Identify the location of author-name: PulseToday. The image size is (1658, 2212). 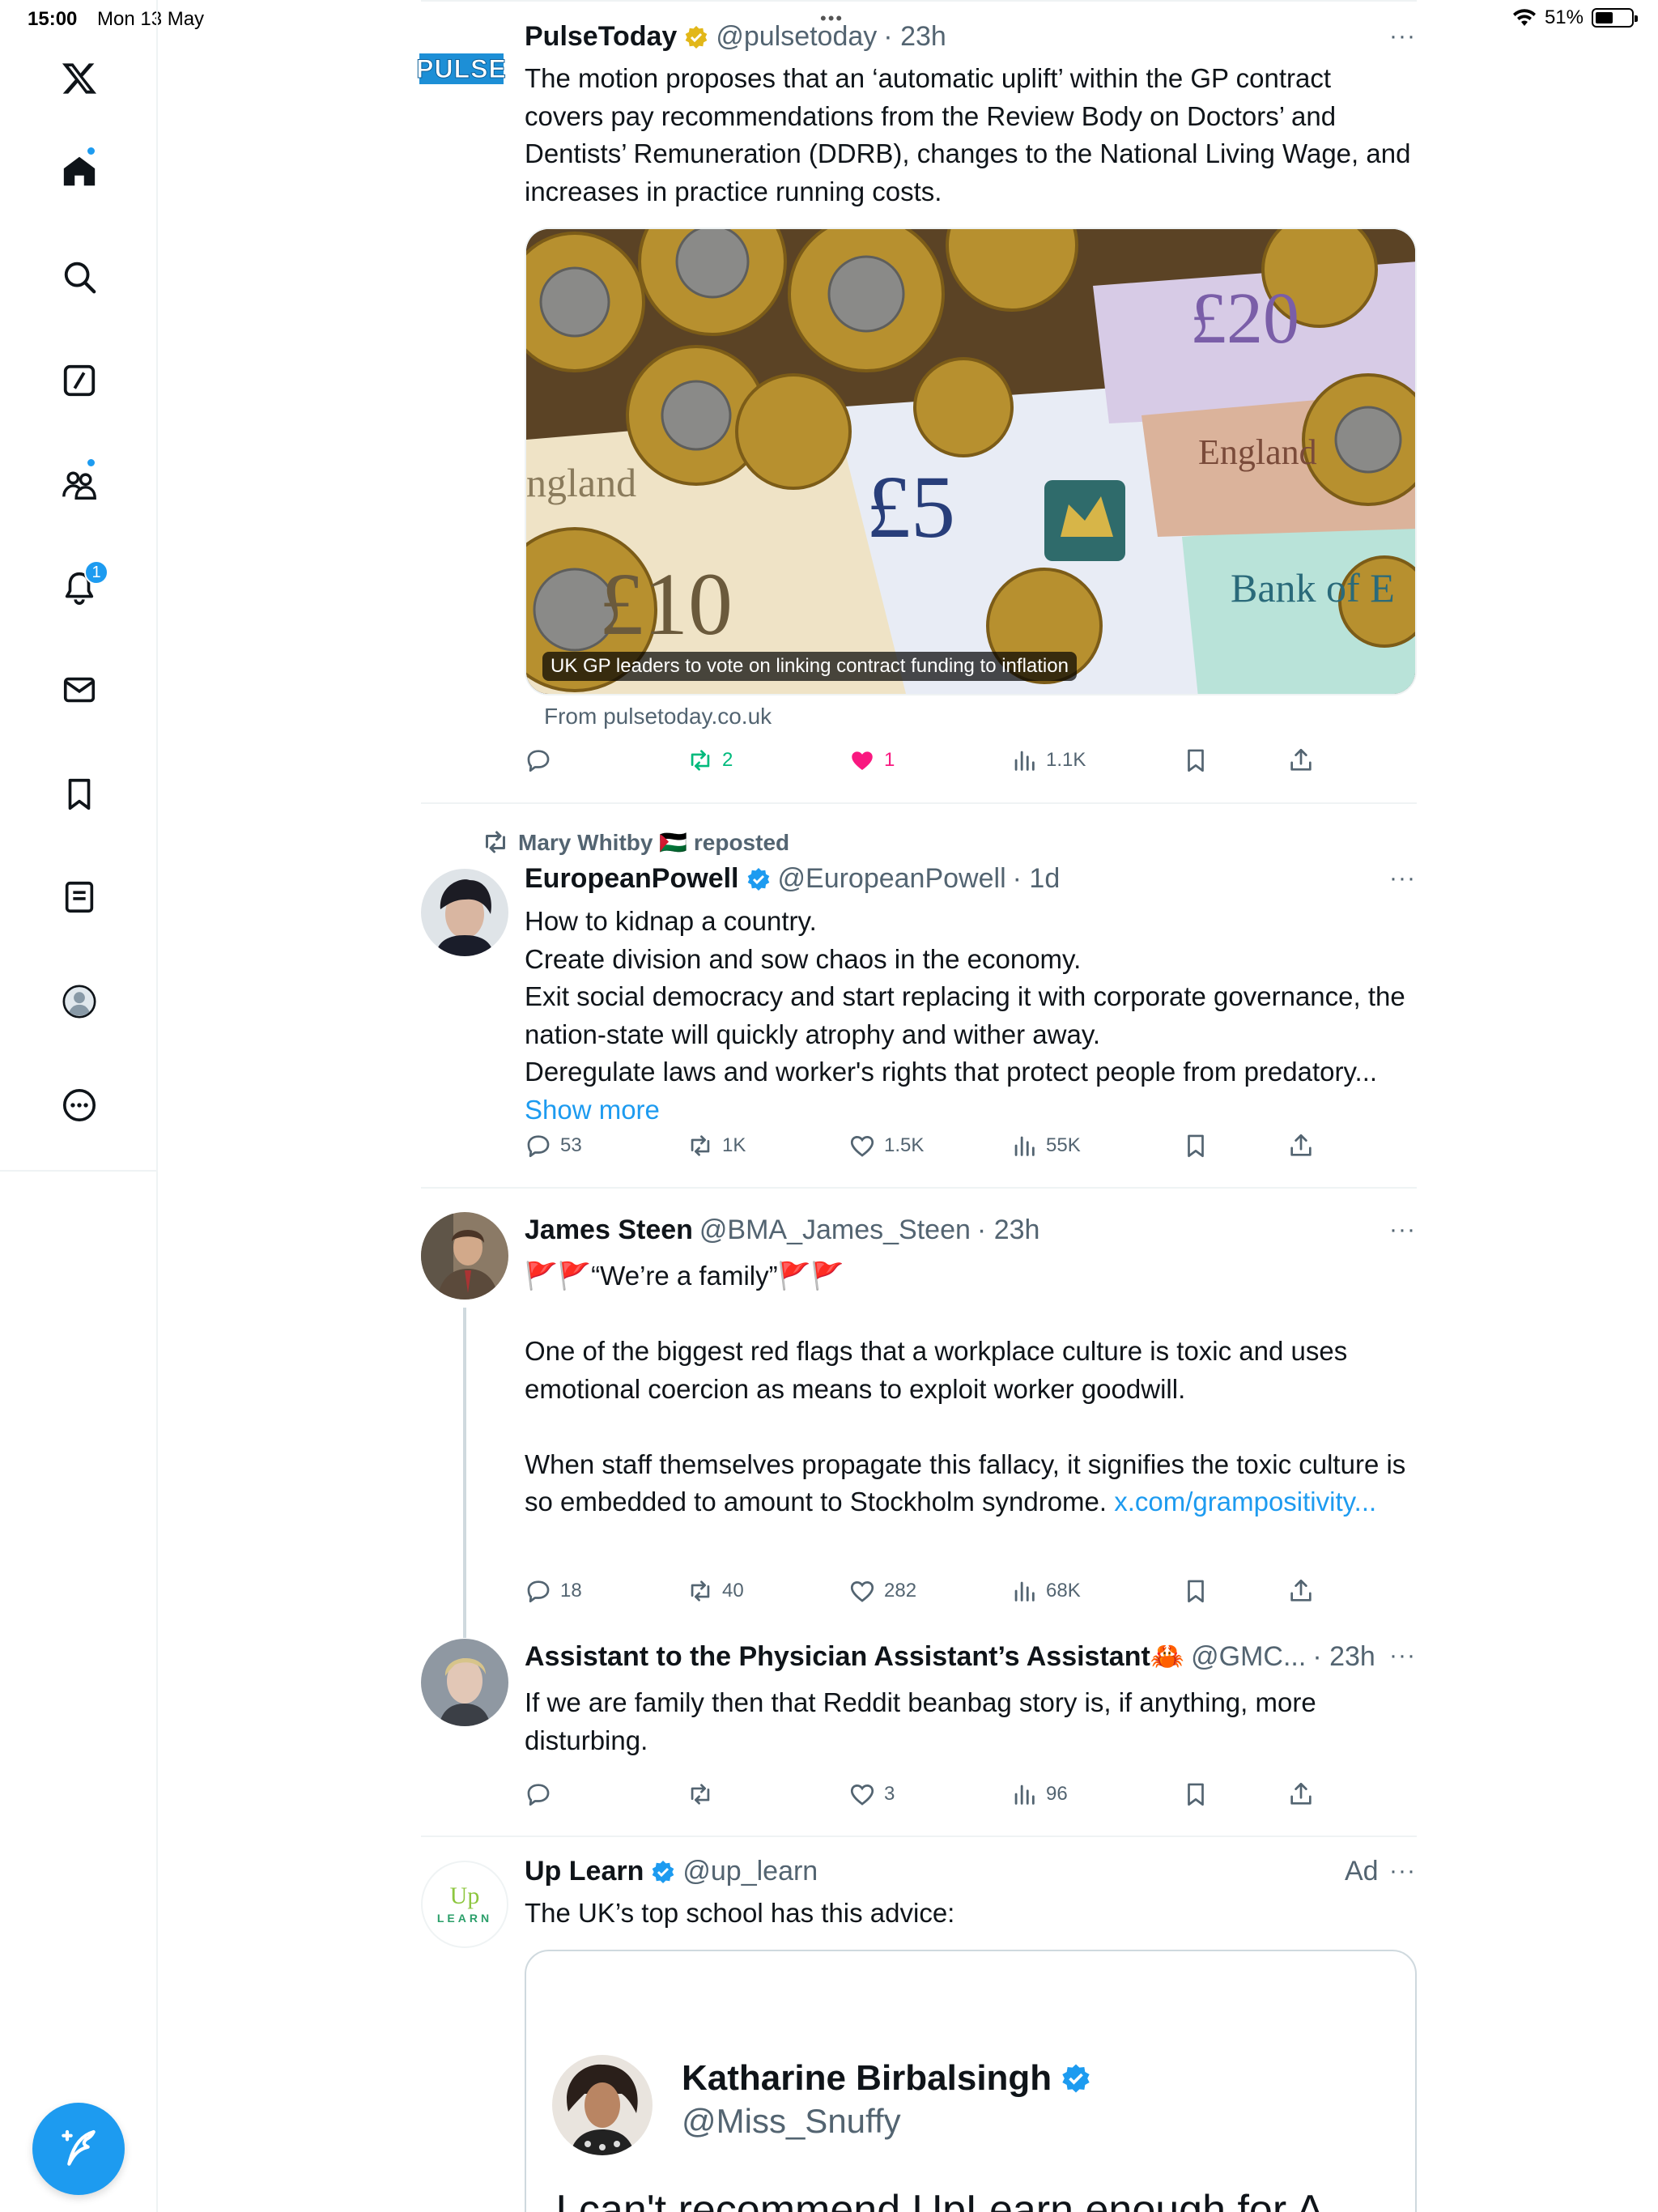
(601, 37).